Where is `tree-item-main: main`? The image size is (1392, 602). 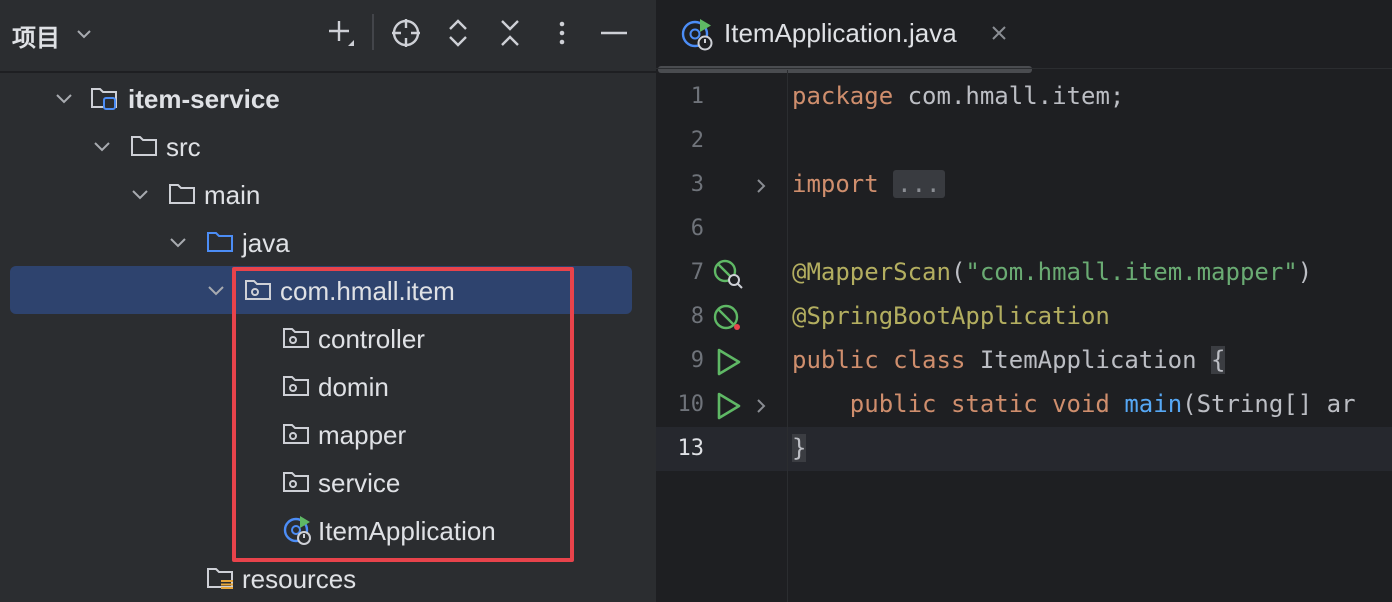
tree-item-main: main is located at coordinates (328, 194).